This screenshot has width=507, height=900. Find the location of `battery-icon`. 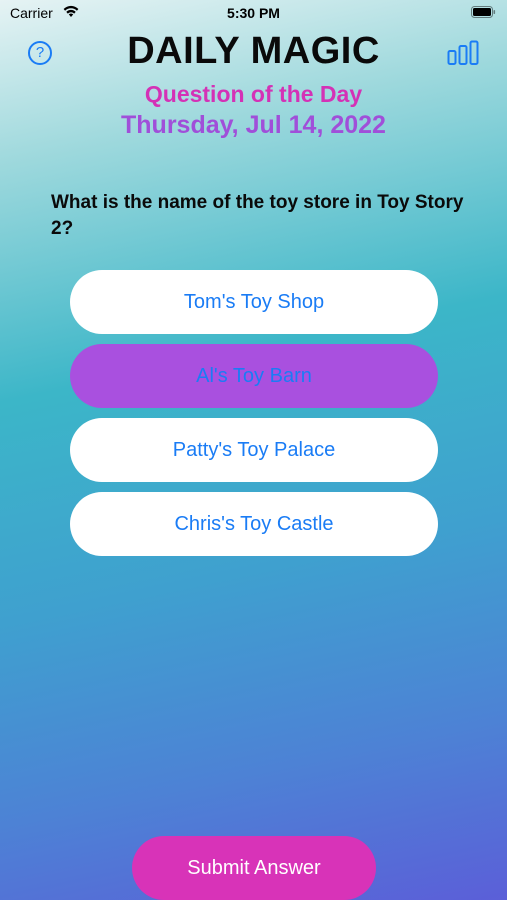

battery-icon is located at coordinates (483, 12).